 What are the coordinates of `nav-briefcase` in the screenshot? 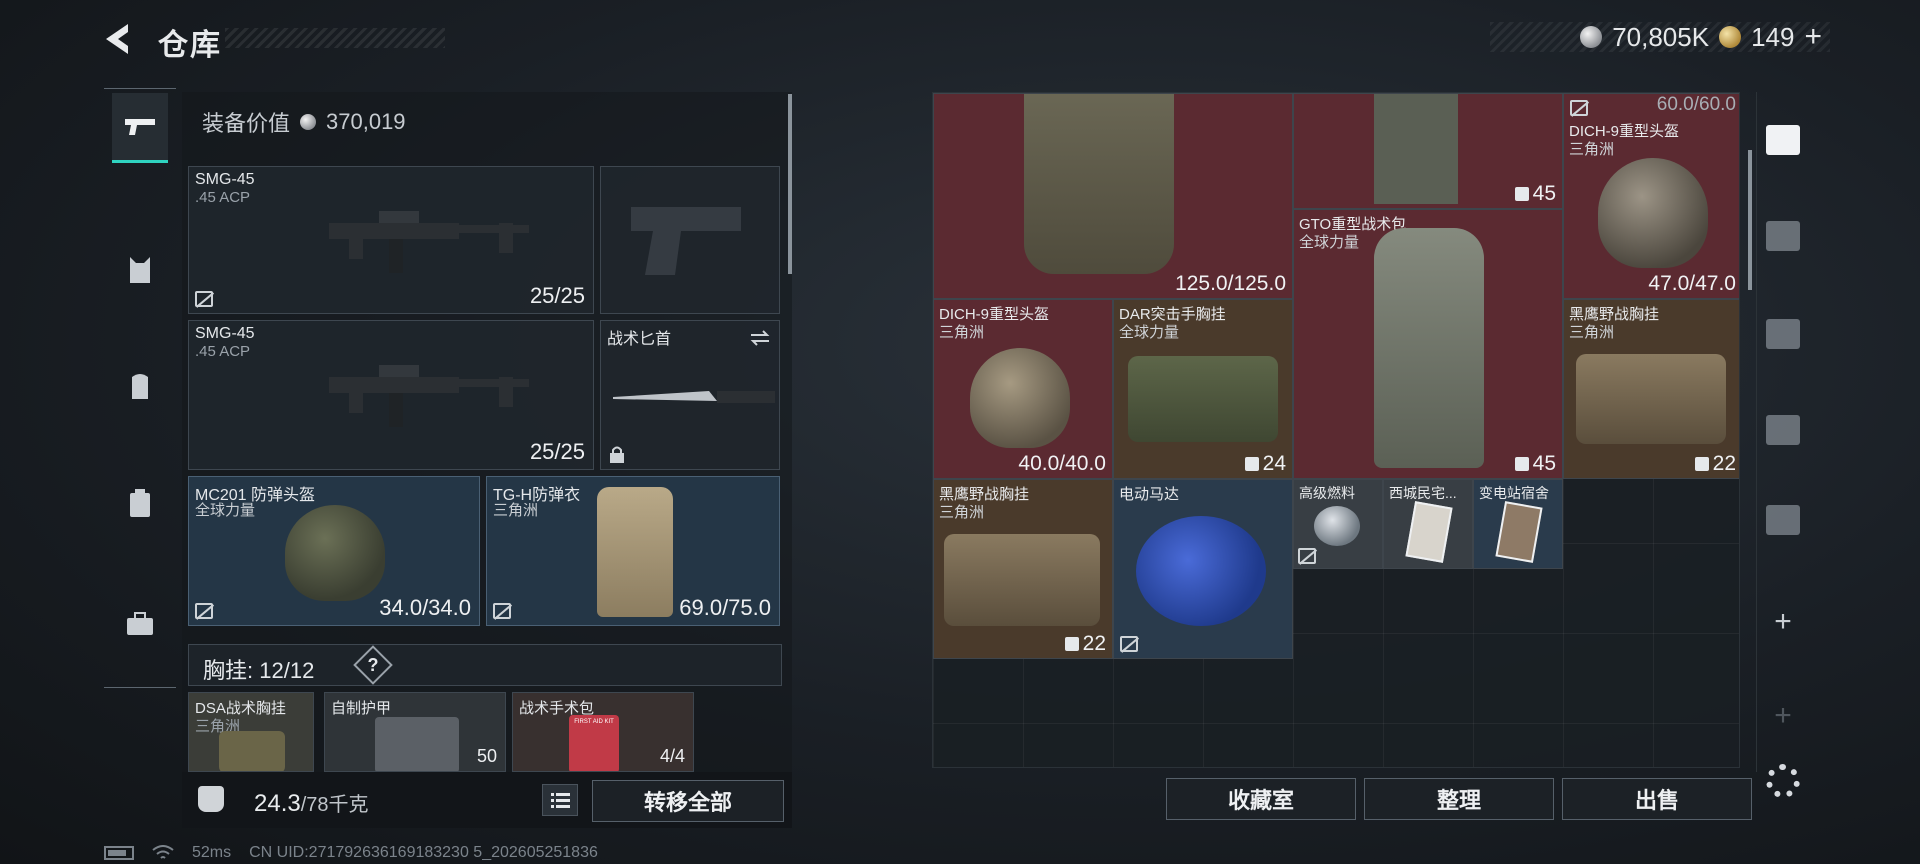 It's located at (140, 624).